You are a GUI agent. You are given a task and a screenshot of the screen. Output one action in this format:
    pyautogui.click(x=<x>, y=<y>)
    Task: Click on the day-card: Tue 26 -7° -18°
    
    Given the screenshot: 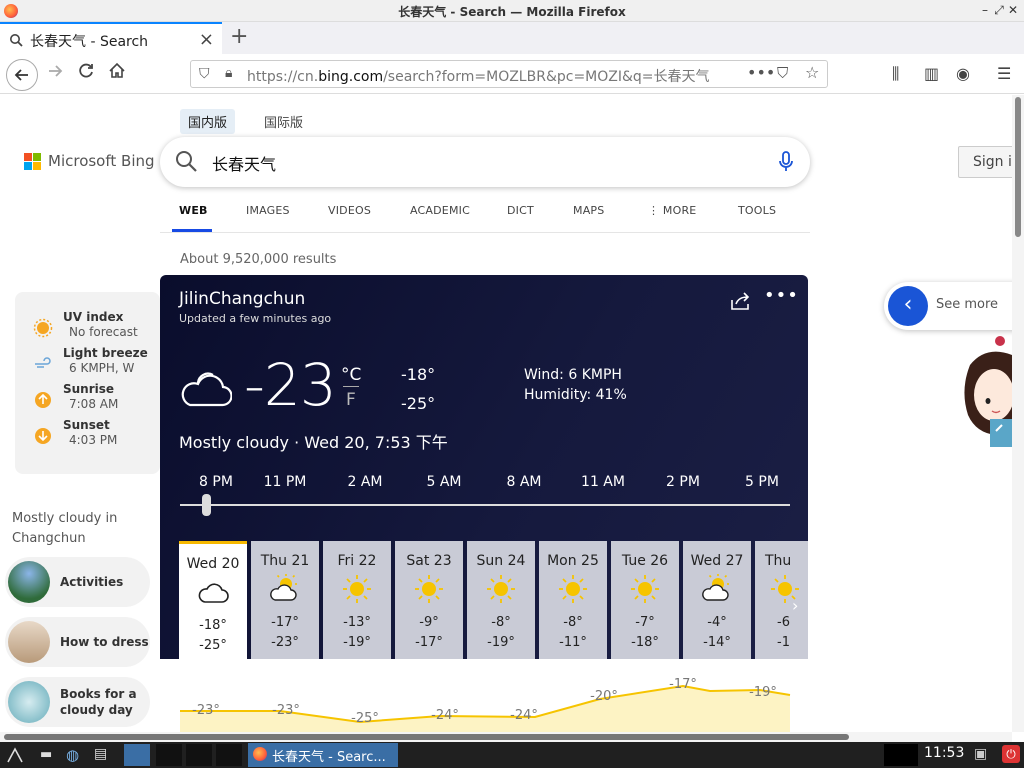 What is the action you would take?
    pyautogui.click(x=645, y=600)
    